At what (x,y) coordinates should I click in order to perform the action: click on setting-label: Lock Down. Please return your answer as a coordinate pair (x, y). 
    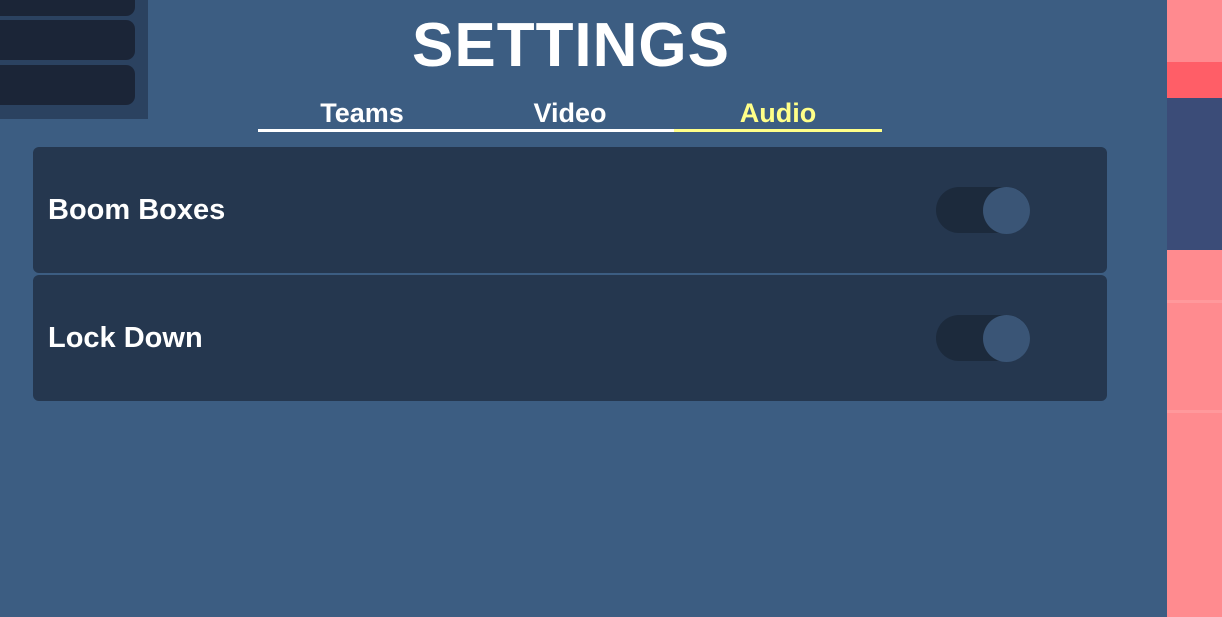
    Looking at the image, I should click on (125, 338).